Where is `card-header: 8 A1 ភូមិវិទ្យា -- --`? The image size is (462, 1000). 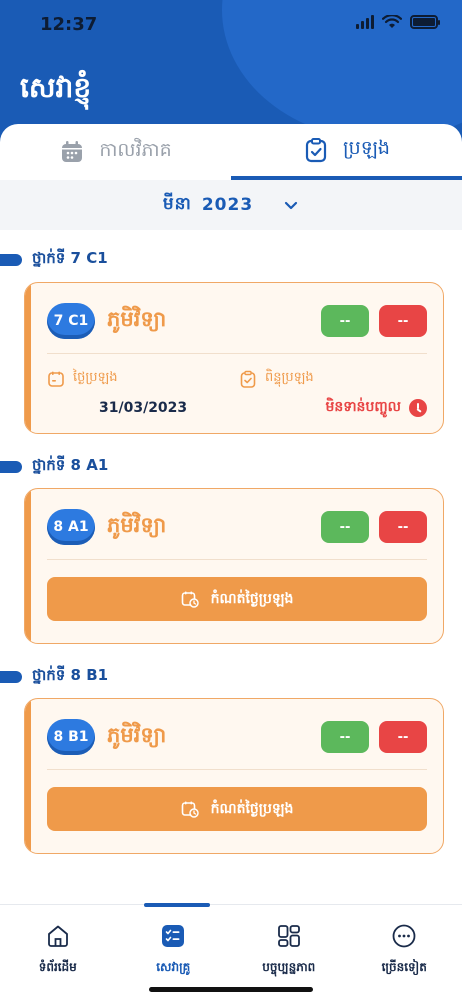 card-header: 8 A1 ភូមិវិទ្យា -- -- is located at coordinates (237, 527).